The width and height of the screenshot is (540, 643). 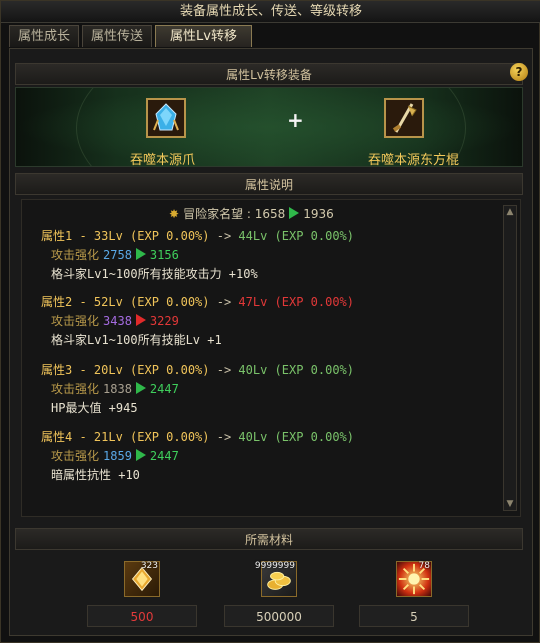 I want to click on material-item: 78 5, so click(x=414, y=594).